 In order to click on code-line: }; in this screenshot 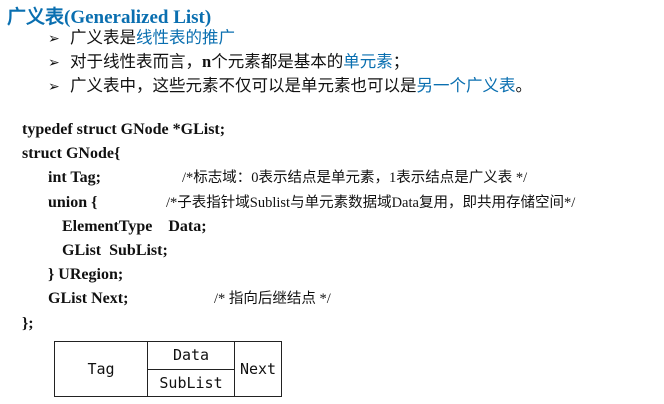, I will do `click(28, 323)`.